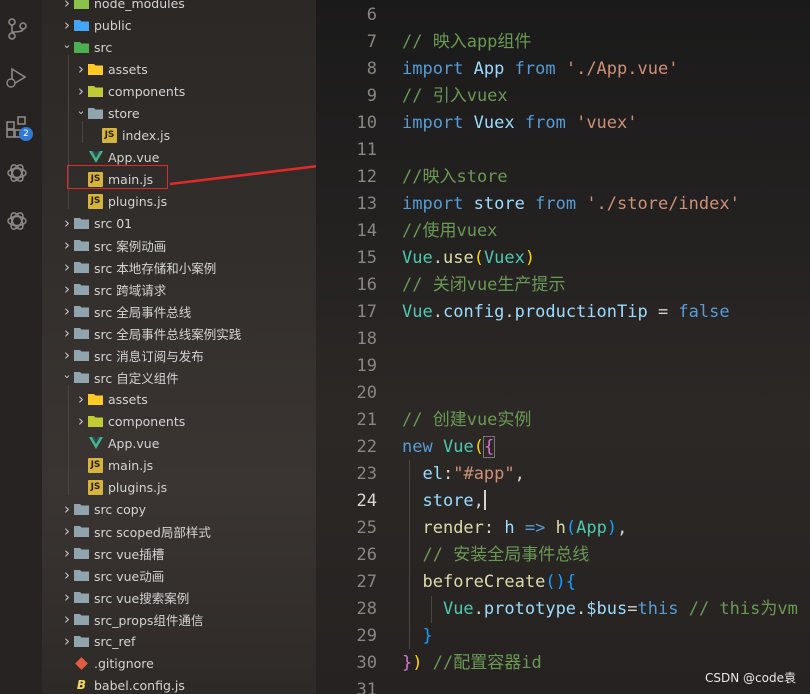 The image size is (810, 694). What do you see at coordinates (366, 420) in the screenshot?
I see `line-number: 21` at bounding box center [366, 420].